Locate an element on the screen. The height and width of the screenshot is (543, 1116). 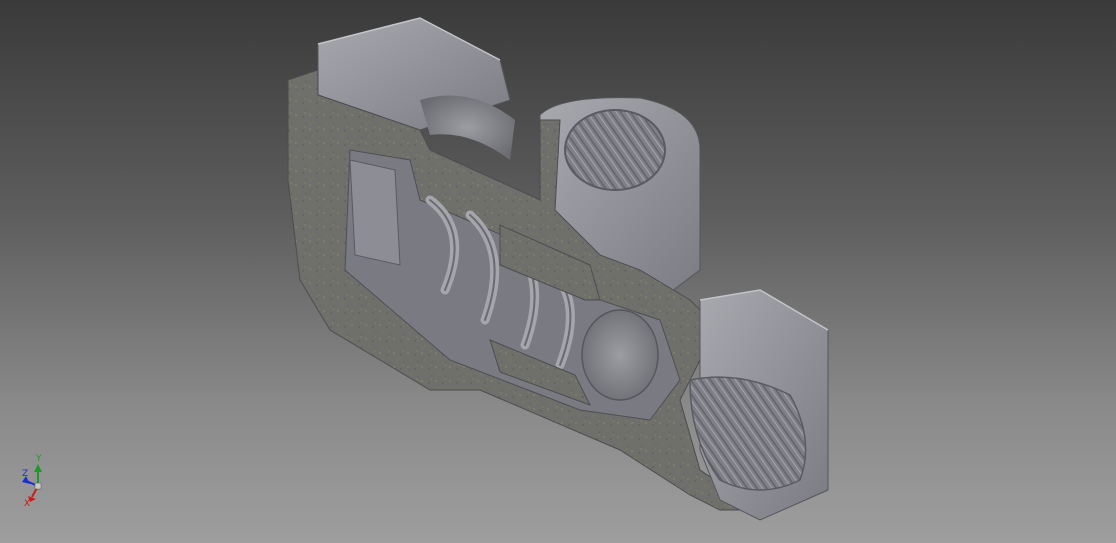
valve-disc is located at coordinates (620, 355).